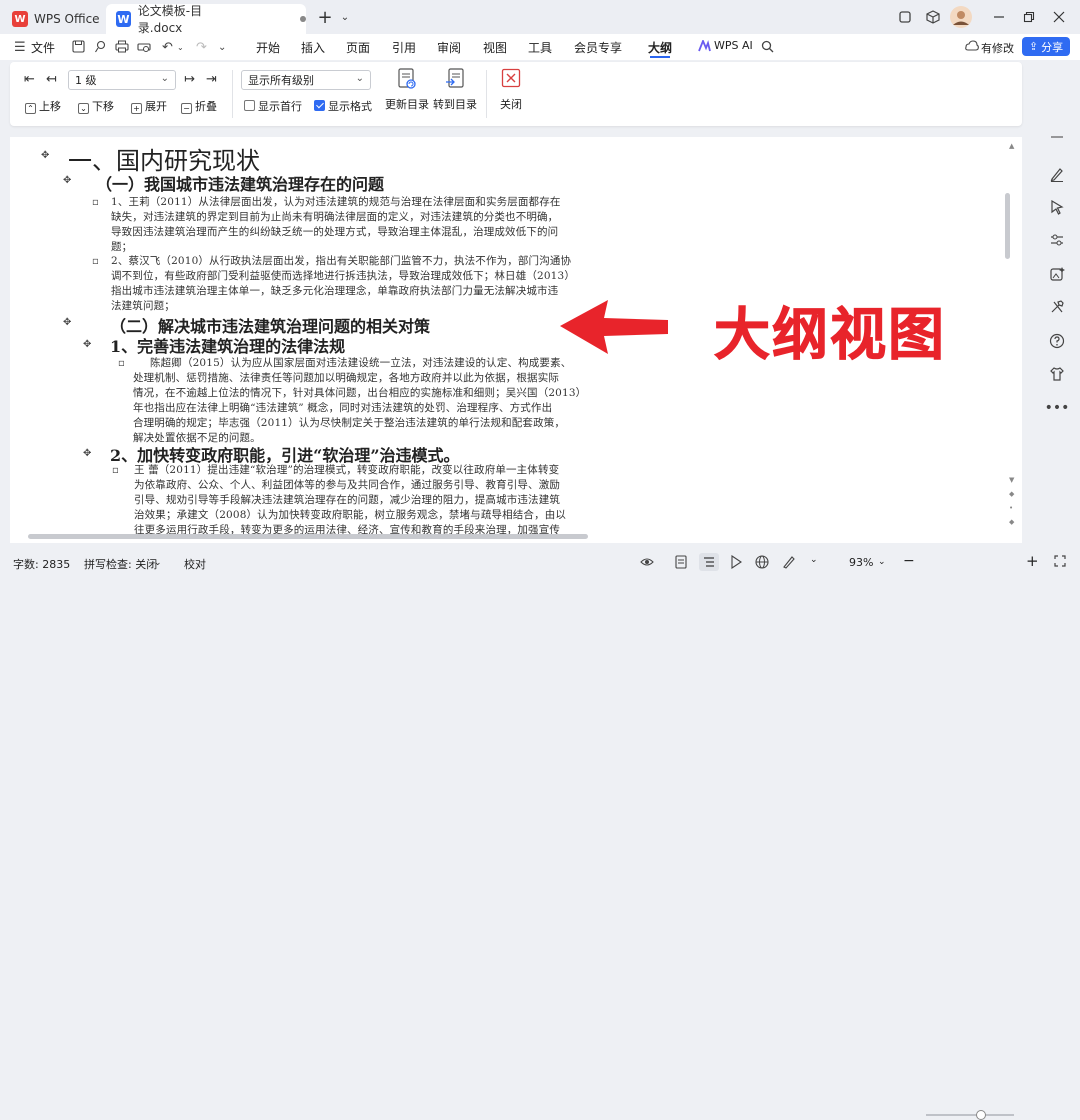 This screenshot has width=1080, height=1120. Describe the element at coordinates (681, 563) in the screenshot. I see `page-view-icon` at that location.